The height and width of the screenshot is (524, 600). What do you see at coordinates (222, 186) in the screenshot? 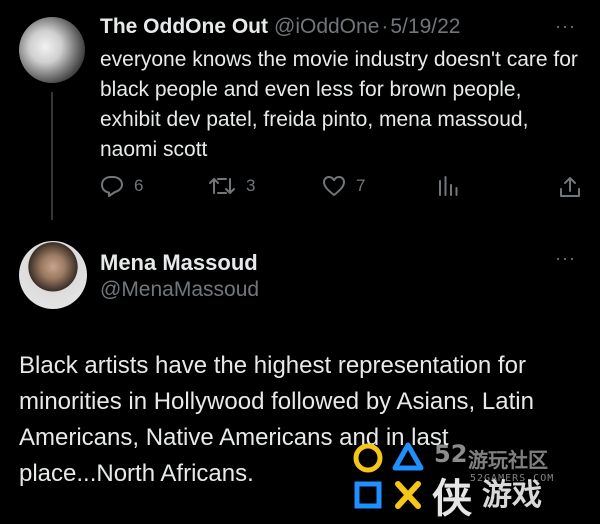
I see `retweet-icon` at bounding box center [222, 186].